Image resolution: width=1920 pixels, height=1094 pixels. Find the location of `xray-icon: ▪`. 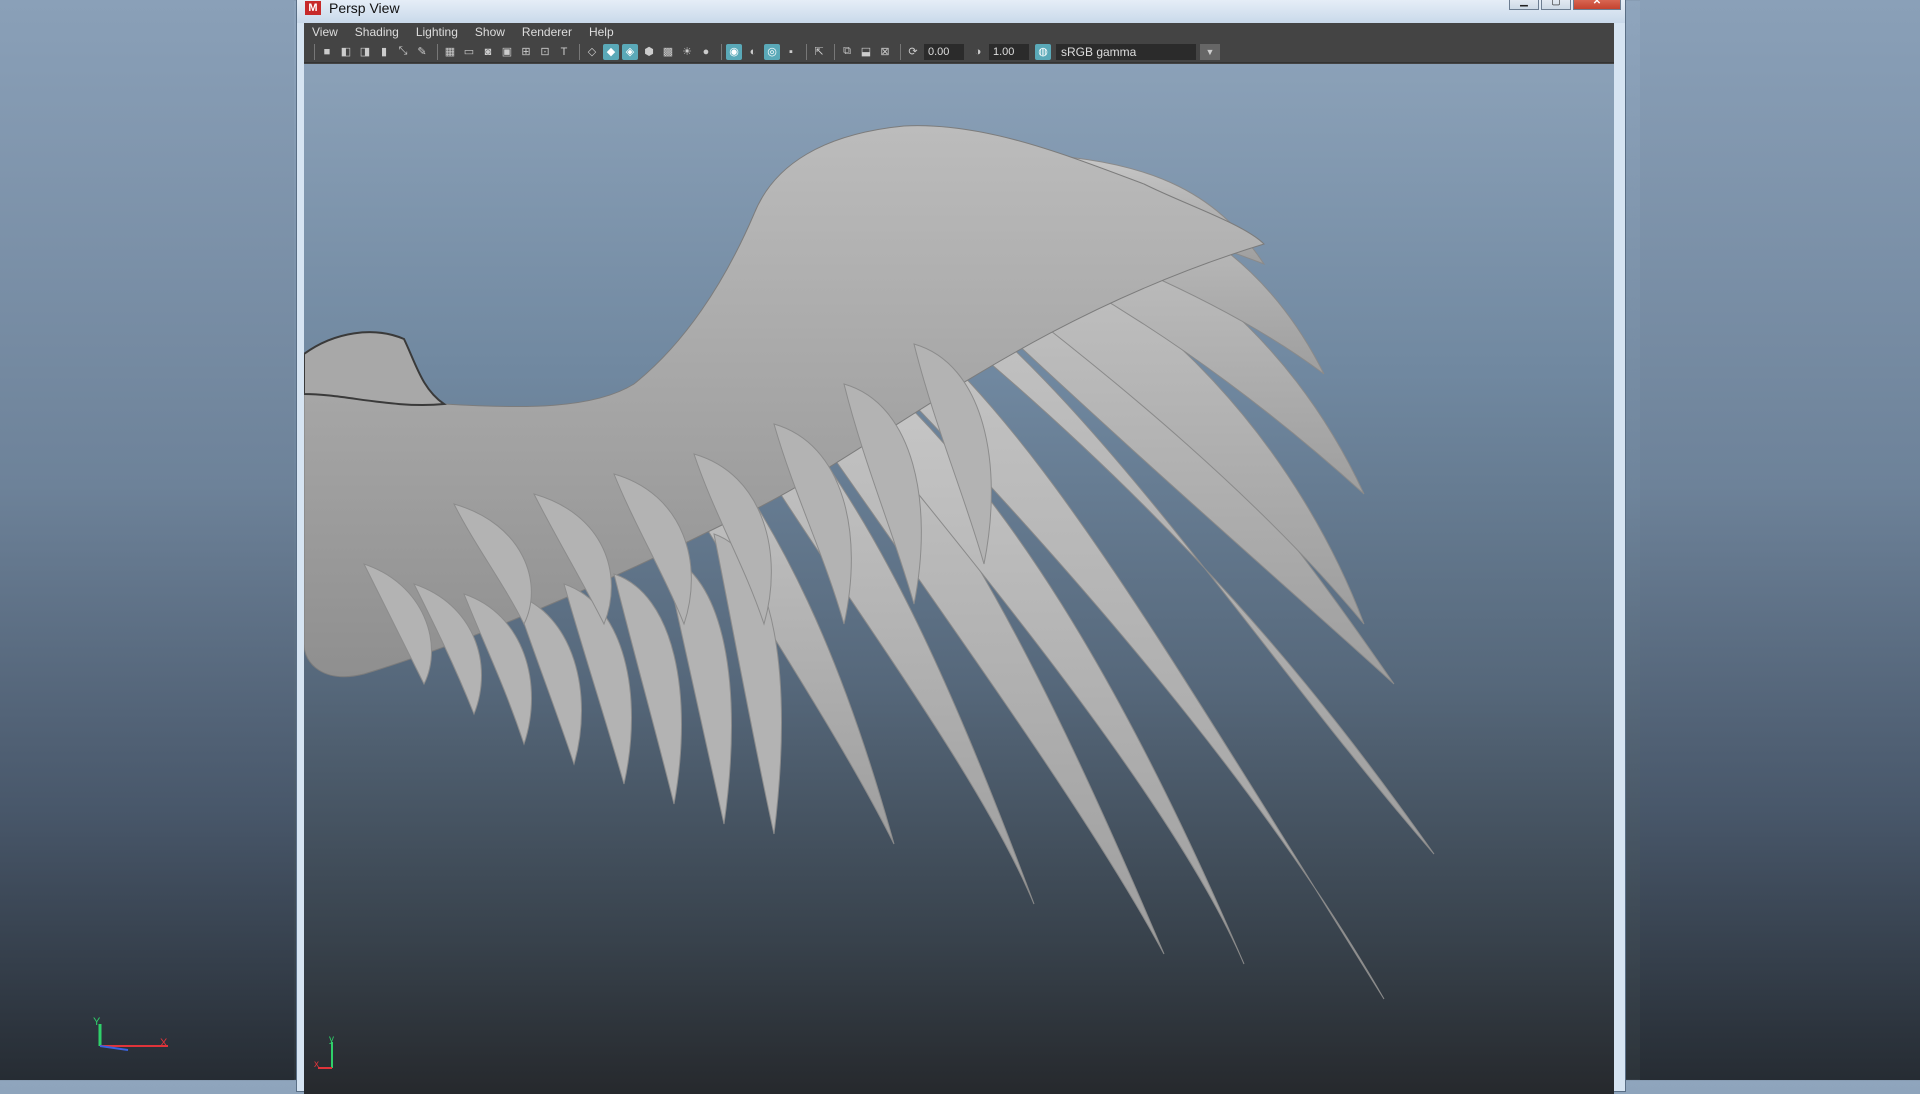

xray-icon: ▪ is located at coordinates (791, 52).